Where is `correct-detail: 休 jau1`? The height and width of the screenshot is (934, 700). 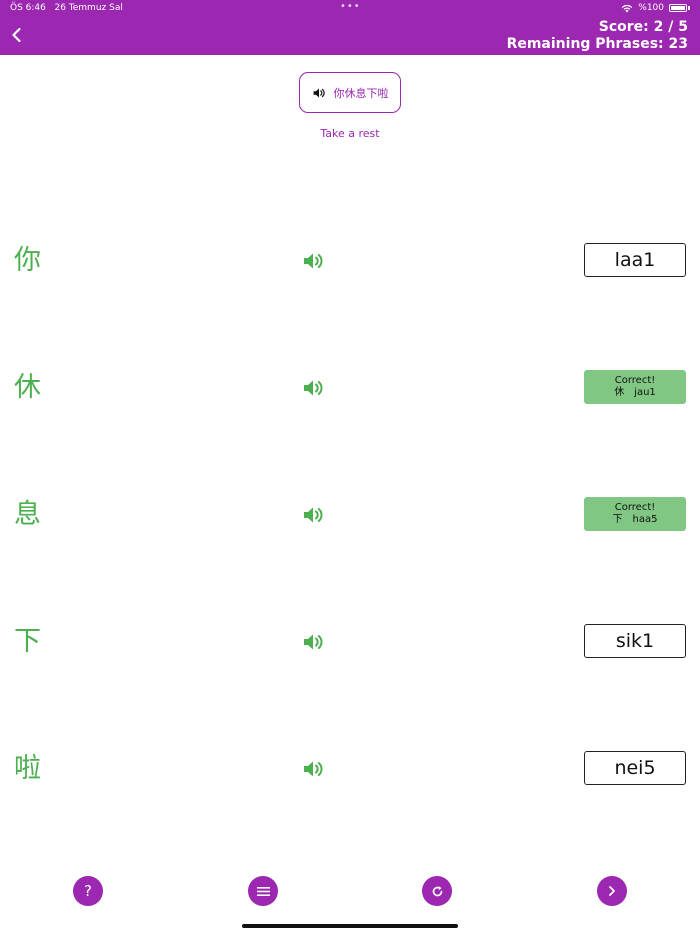 correct-detail: 休 jau1 is located at coordinates (635, 393).